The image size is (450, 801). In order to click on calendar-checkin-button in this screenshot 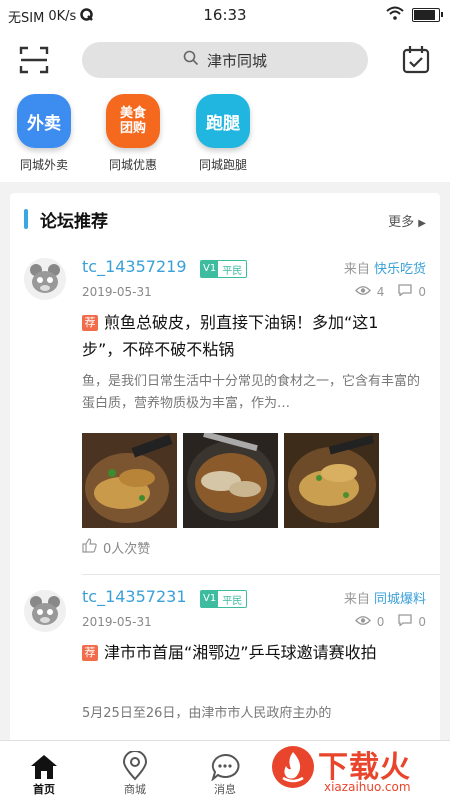, I will do `click(416, 60)`.